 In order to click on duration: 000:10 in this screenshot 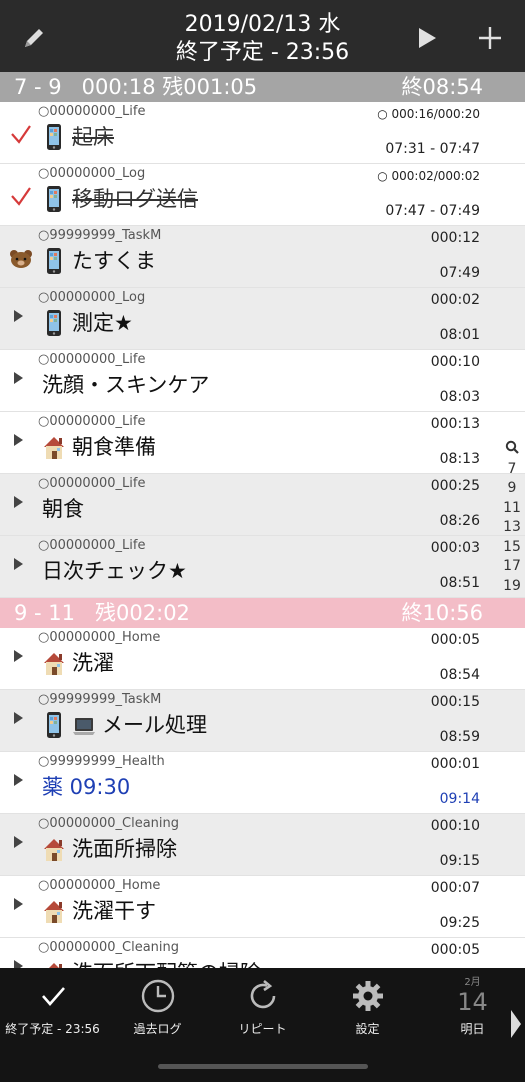, I will do `click(455, 362)`.